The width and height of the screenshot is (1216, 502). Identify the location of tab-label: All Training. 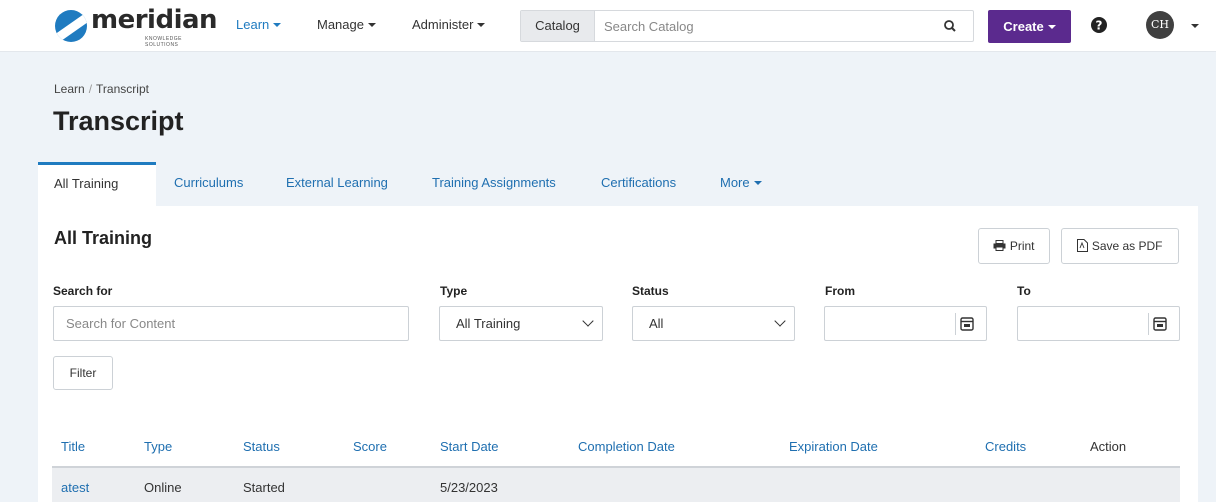
(86, 183).